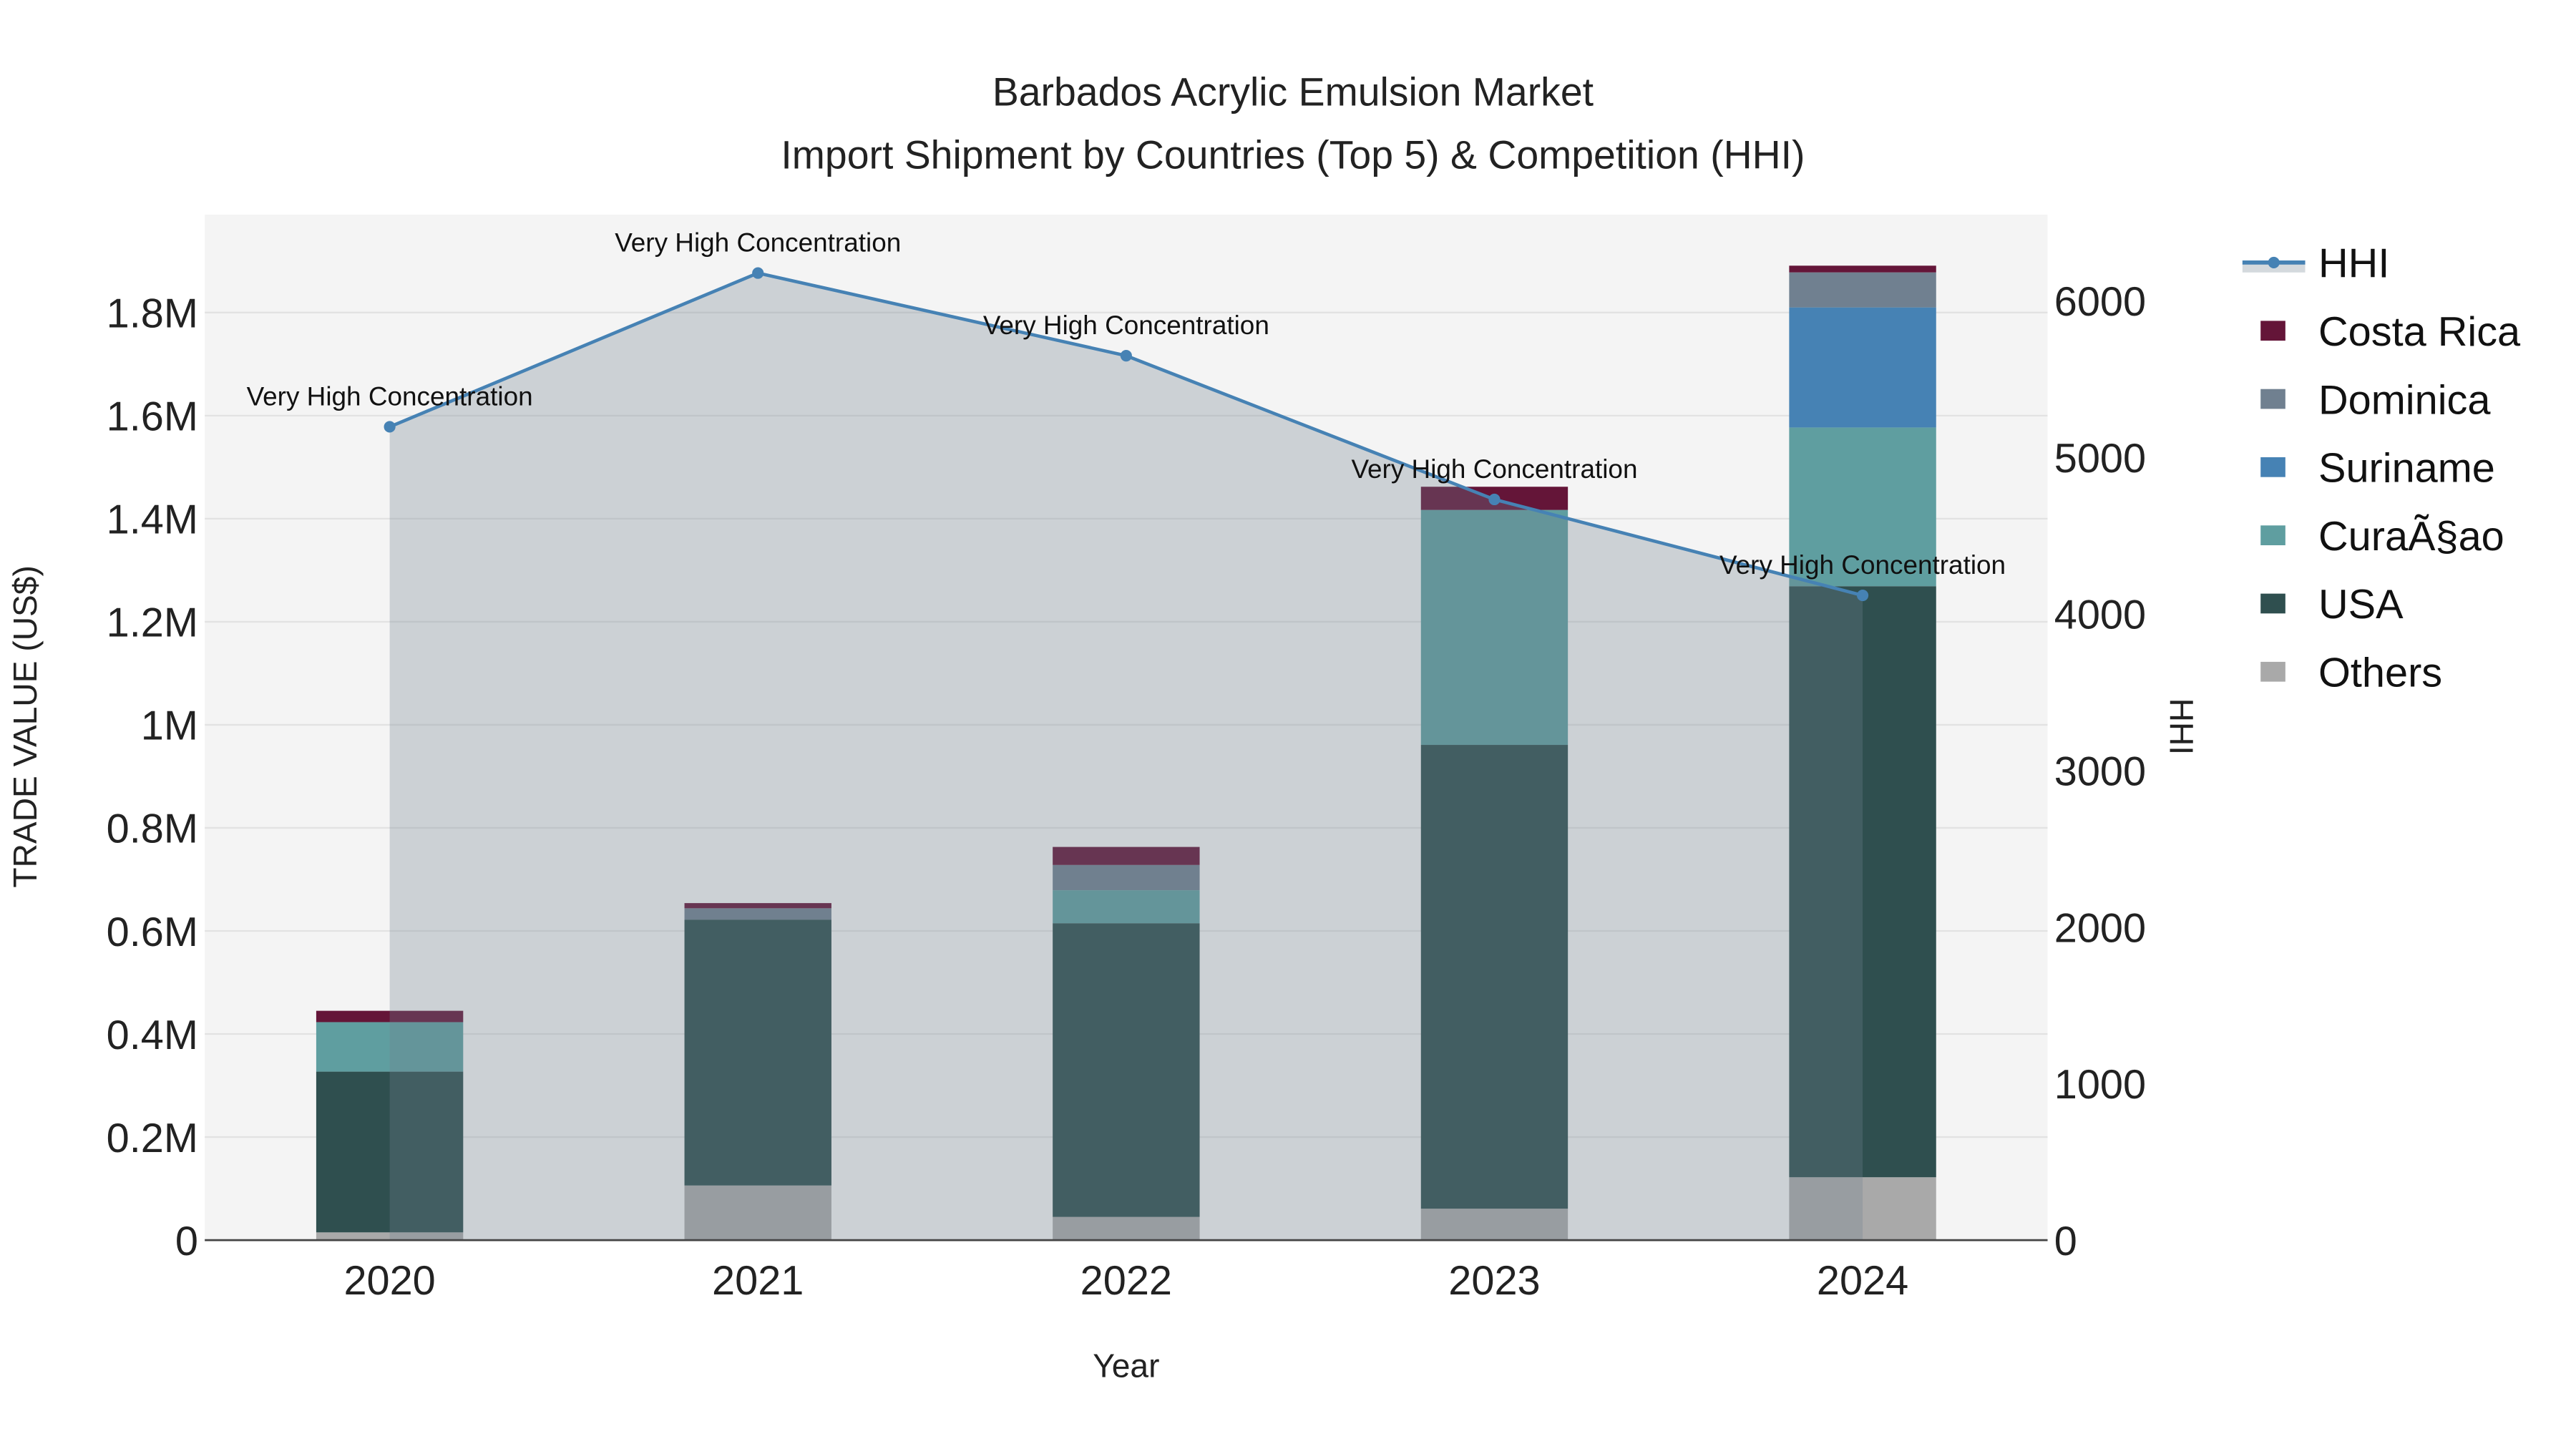 The image size is (2576, 1449). I want to click on legend-swatch-cura-ao, so click(2272, 535).